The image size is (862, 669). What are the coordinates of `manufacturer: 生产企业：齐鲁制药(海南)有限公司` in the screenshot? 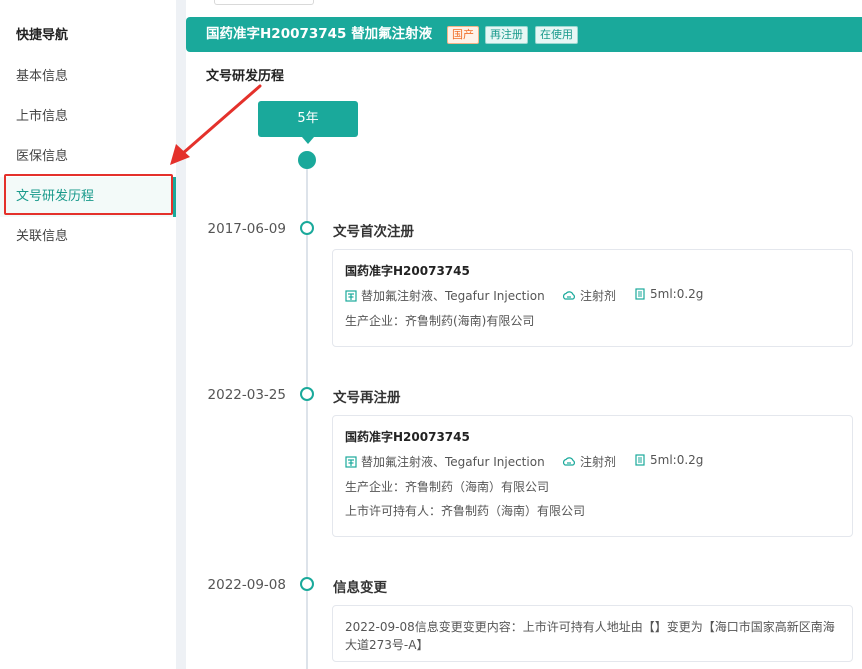 It's located at (440, 321).